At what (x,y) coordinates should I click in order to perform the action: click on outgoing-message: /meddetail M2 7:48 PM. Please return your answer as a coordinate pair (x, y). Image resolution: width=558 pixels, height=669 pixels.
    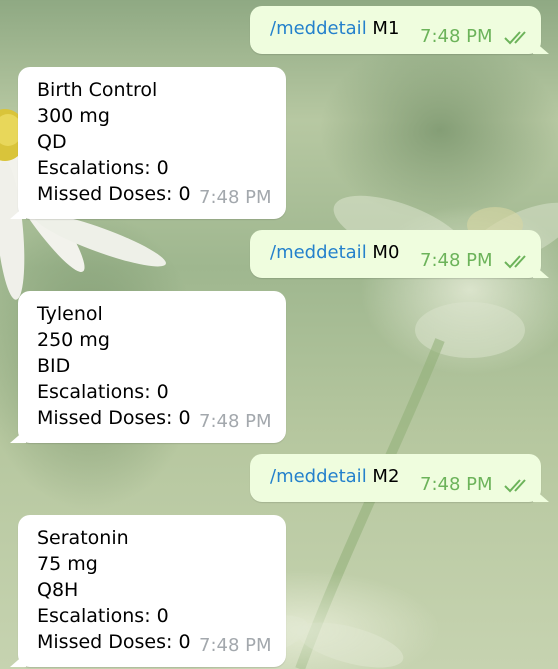
    Looking at the image, I should click on (399, 478).